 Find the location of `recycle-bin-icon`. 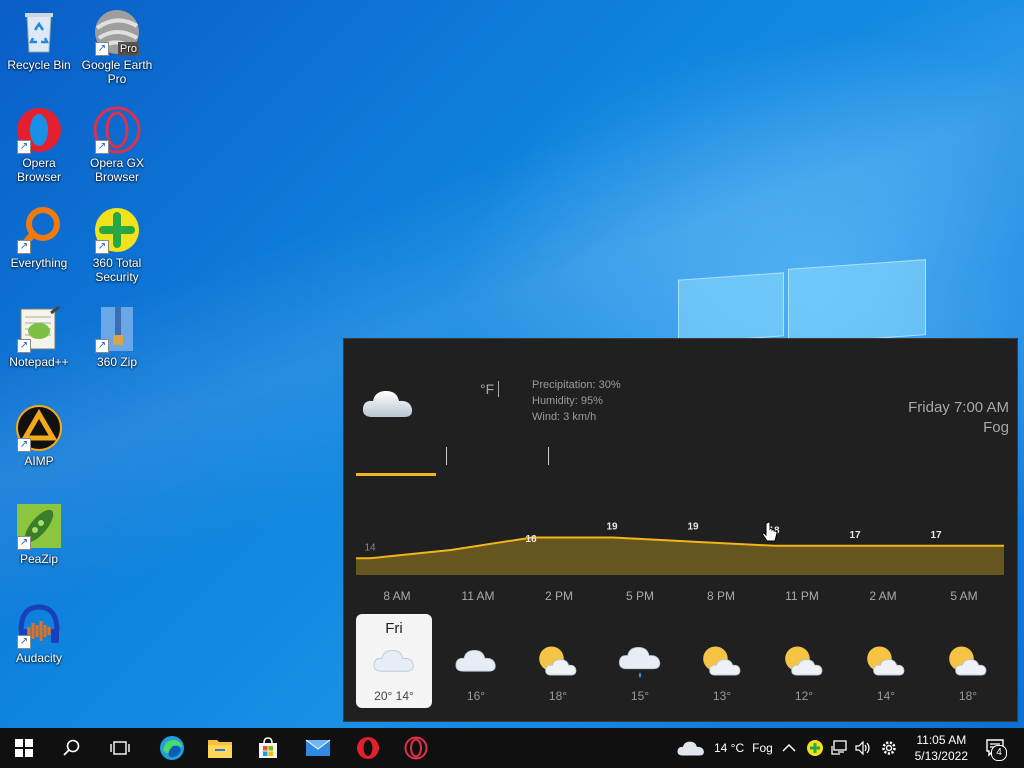

recycle-bin-icon is located at coordinates (39, 32).